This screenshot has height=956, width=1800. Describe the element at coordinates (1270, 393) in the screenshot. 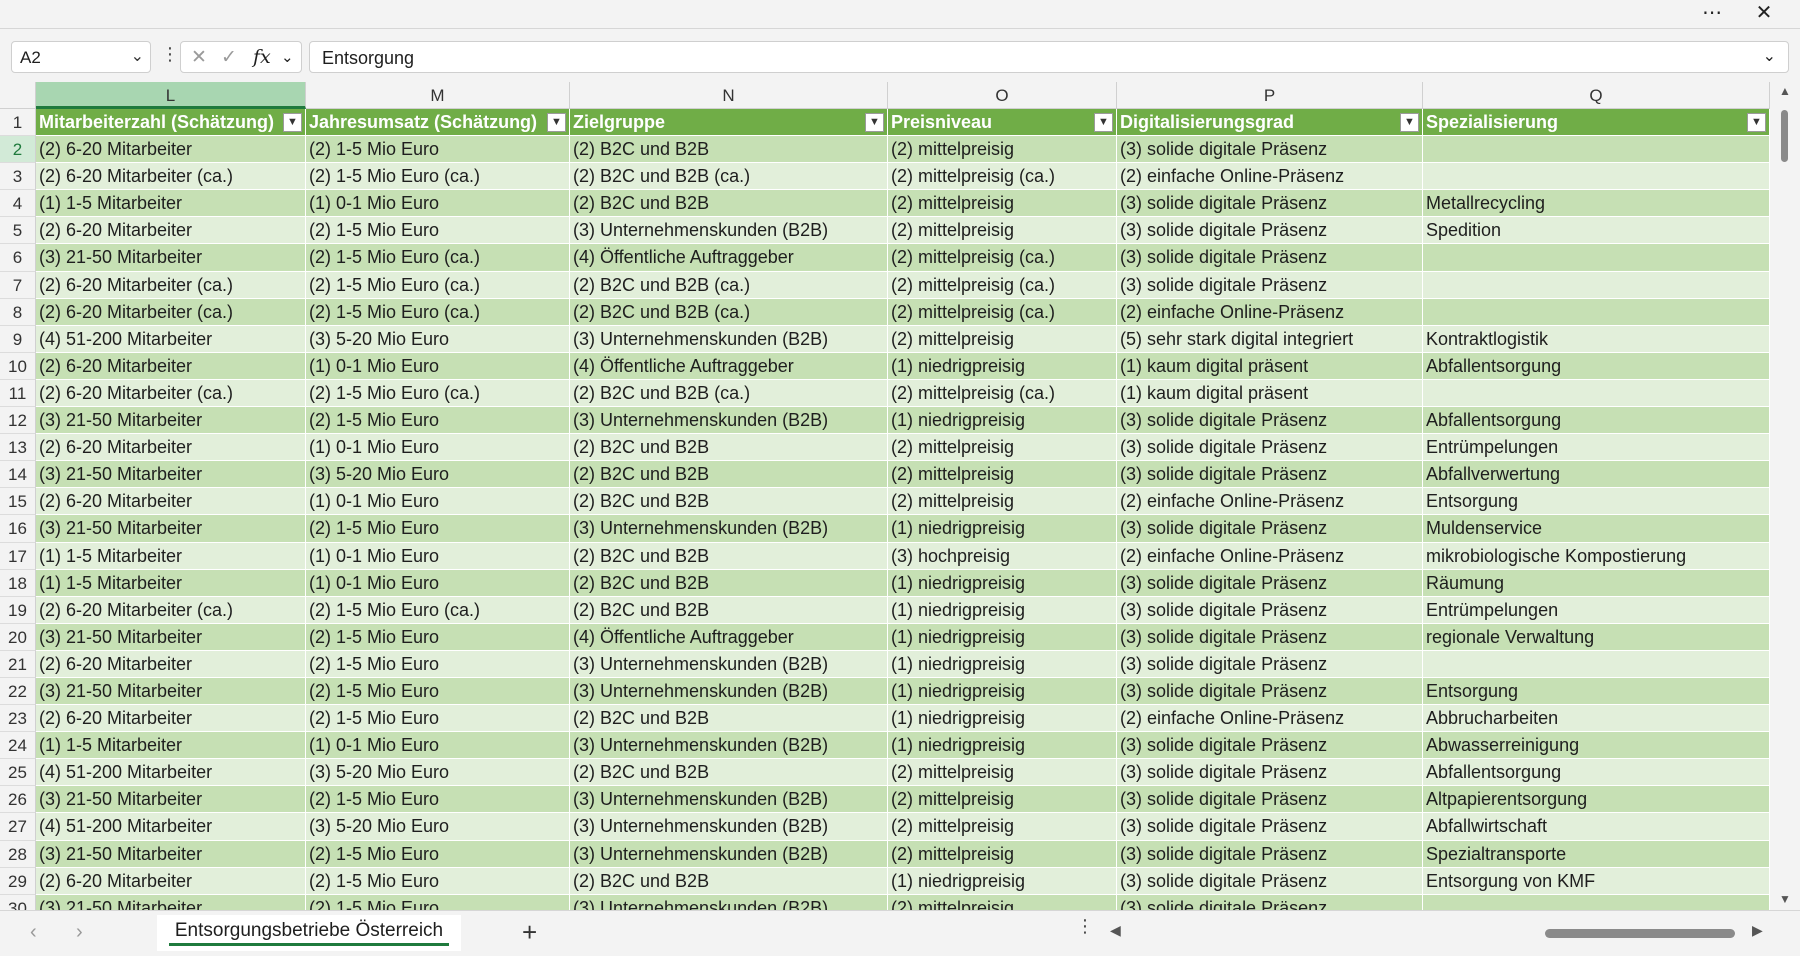

I see `table-cell: (1) kaum digital präsent` at that location.